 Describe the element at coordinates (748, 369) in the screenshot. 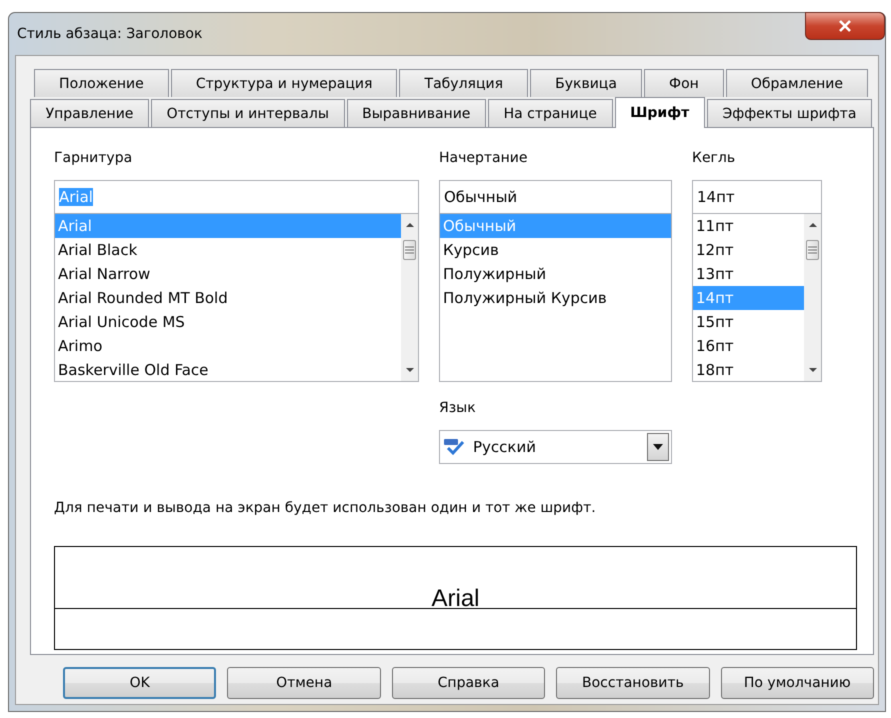

I see `list-item: 18пт` at that location.